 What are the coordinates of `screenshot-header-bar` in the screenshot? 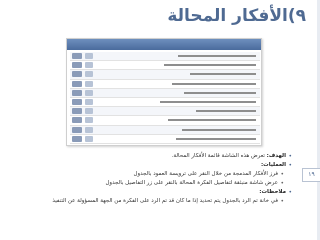 It's located at (164, 44).